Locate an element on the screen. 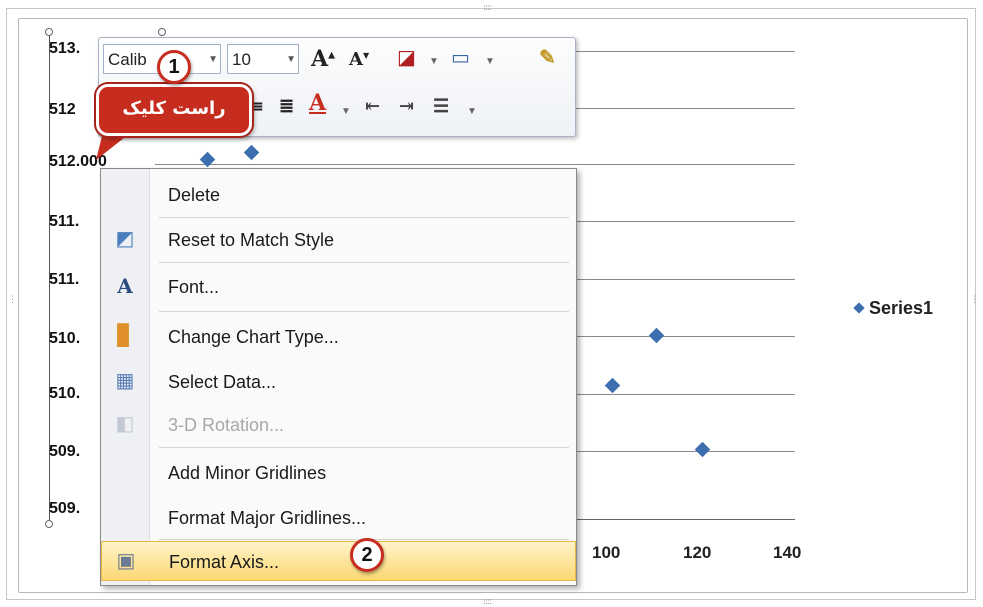 The height and width of the screenshot is (607, 983). resize-handle-top: :::: is located at coordinates (487, 8).